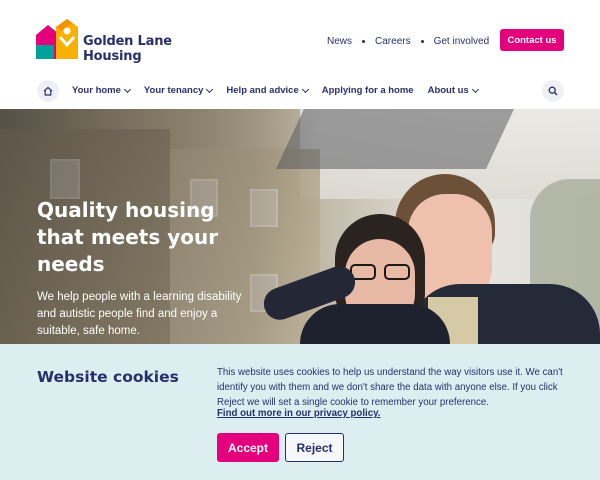 The width and height of the screenshot is (600, 480). What do you see at coordinates (339, 41) in the screenshot?
I see `news-link: News` at bounding box center [339, 41].